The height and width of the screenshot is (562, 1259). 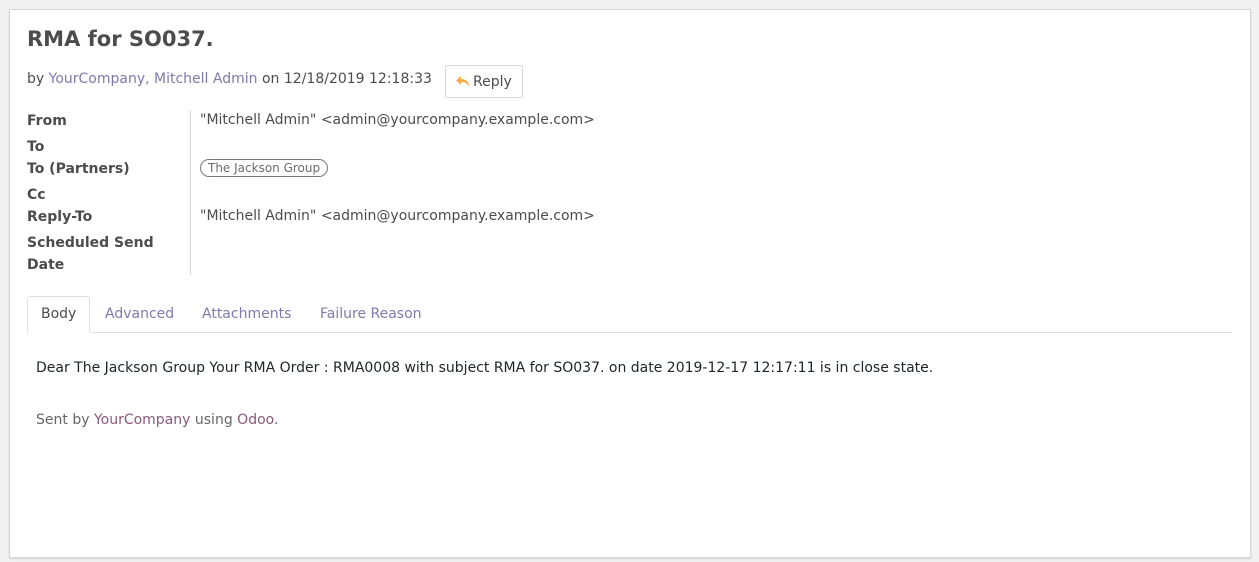 I want to click on notebook-tabs: Body Advanced Attachments Failure Reason, so click(x=629, y=314).